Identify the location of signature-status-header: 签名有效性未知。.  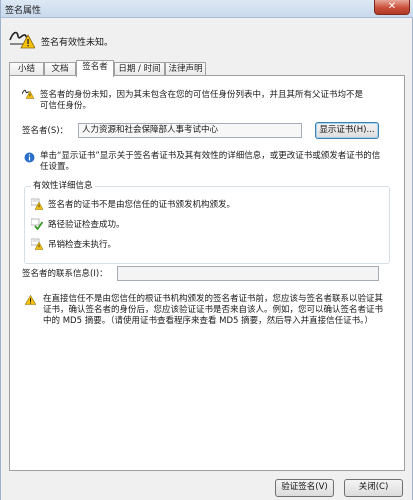
(207, 40).